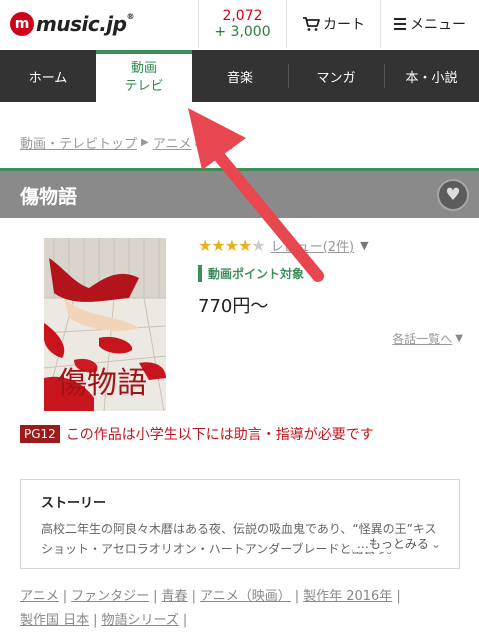  What do you see at coordinates (74, 503) in the screenshot?
I see `story-heading: ストーリー` at bounding box center [74, 503].